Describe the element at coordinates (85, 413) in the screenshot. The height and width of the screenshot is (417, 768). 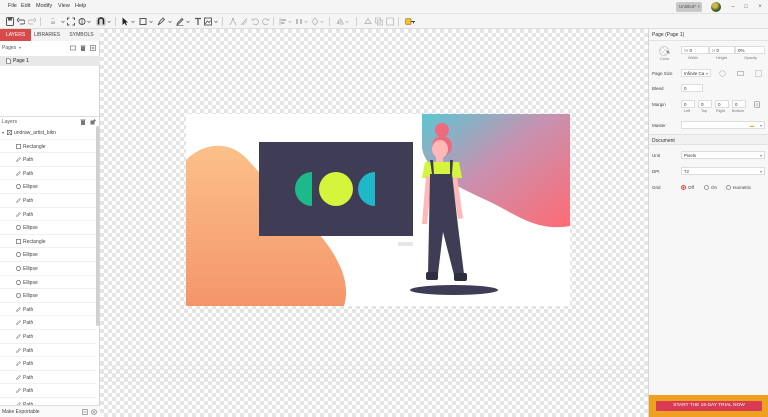
I see `export-settings-icon` at that location.